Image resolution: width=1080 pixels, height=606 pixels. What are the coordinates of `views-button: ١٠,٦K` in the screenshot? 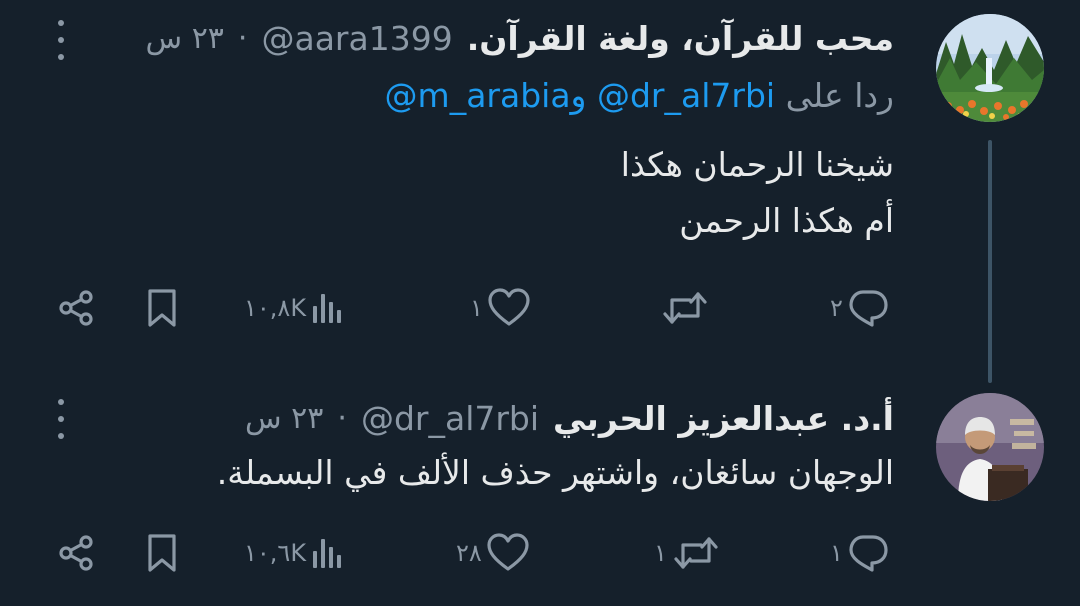 It's located at (294, 553).